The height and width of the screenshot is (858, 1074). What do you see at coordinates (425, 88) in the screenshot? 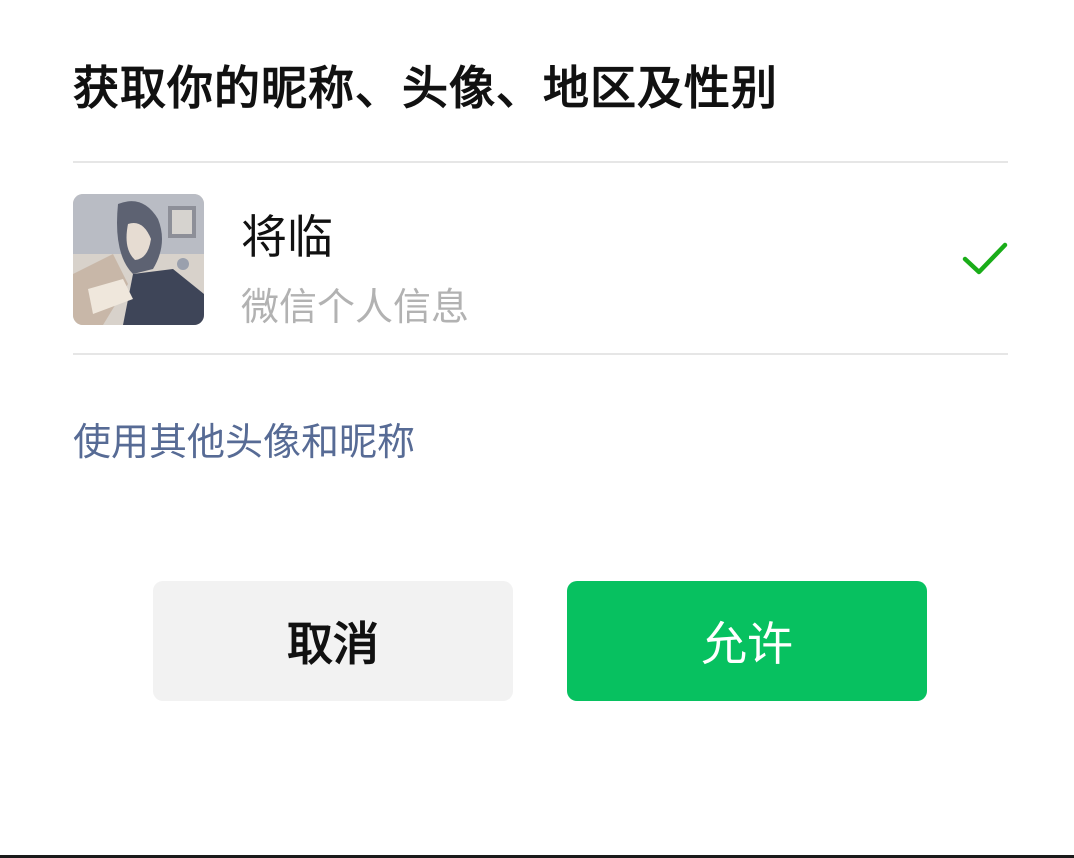
I see `dialog-title: 获取你的昵称、头像、地区及性别` at bounding box center [425, 88].